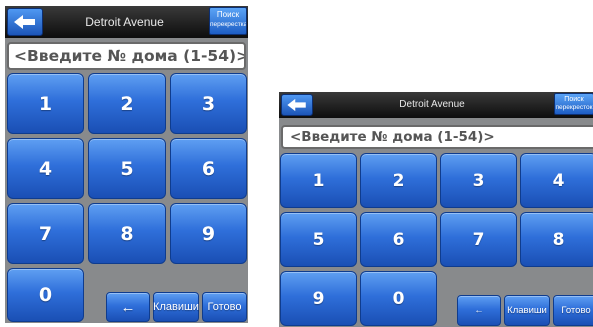 The image size is (593, 327). Describe the element at coordinates (228, 24) in the screenshot. I see `find-button-line2: перекрестка` at that location.